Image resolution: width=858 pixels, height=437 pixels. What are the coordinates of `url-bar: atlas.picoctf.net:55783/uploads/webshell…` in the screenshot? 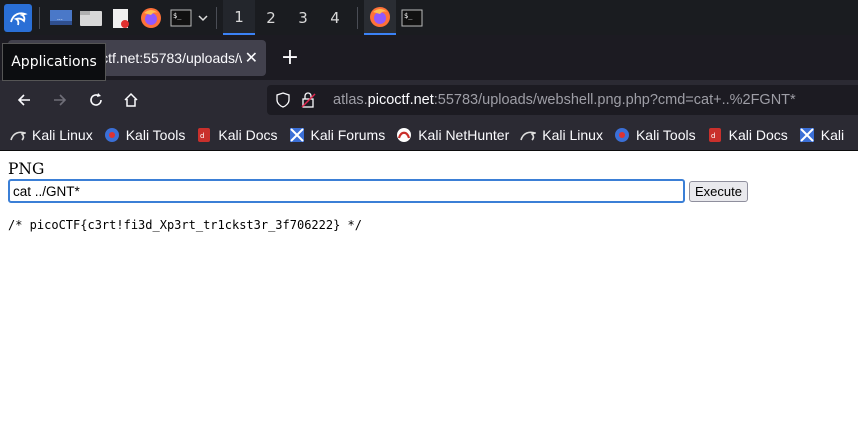 It's located at (562, 100).